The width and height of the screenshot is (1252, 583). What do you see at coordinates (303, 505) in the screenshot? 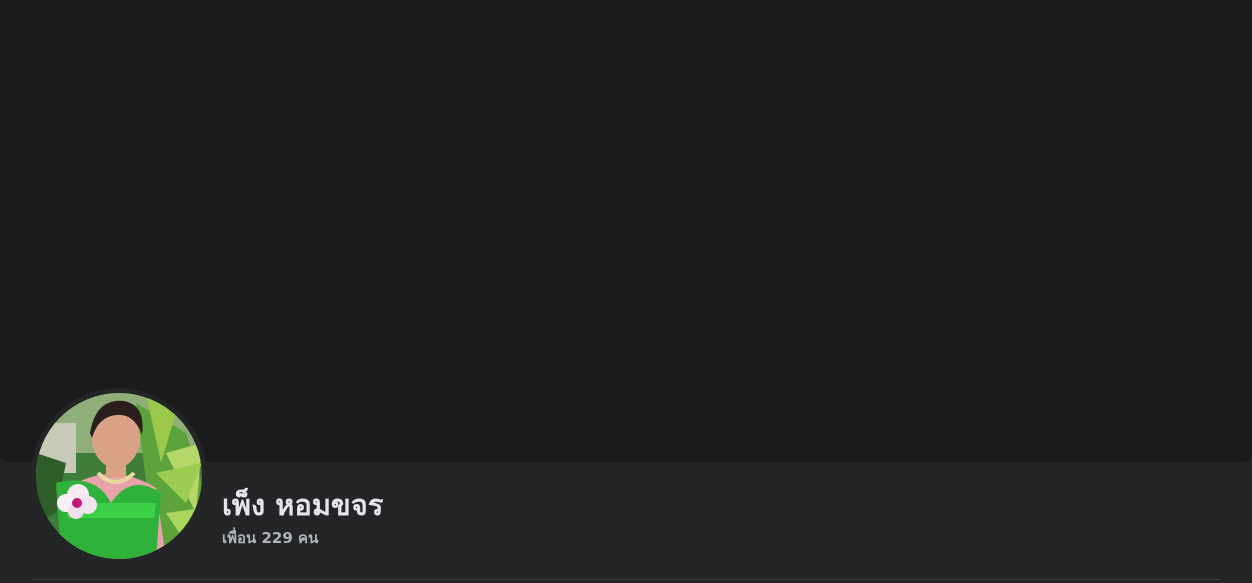
I see `profile-name: เพ็ง หอมขจร` at bounding box center [303, 505].